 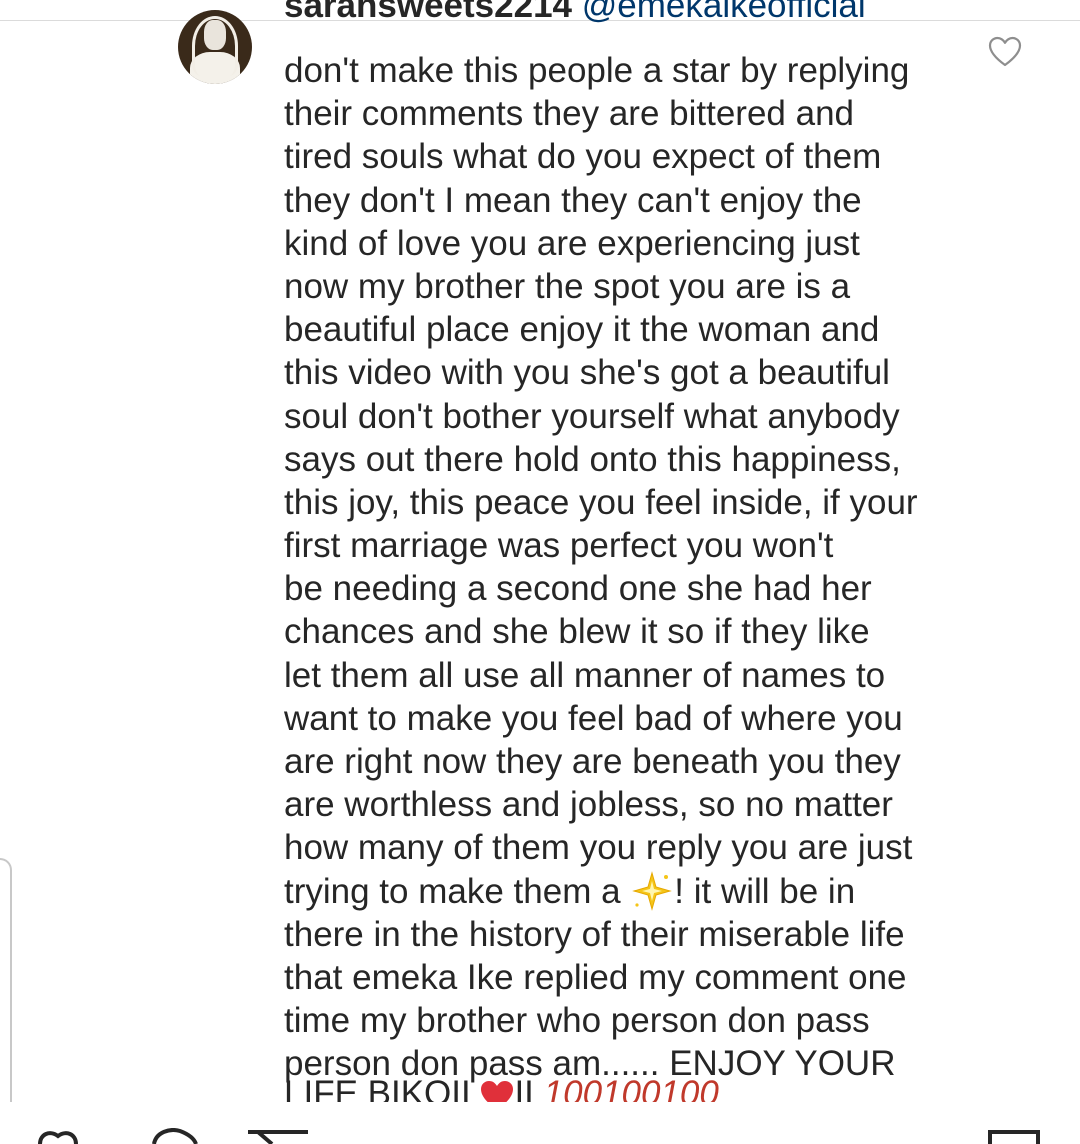 I want to click on like-heart-outline-icon, so click(x=1005, y=52).